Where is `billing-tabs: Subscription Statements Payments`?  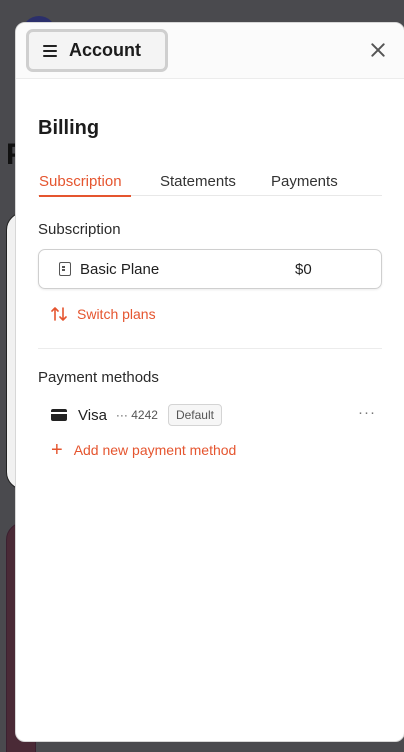
billing-tabs: Subscription Statements Payments is located at coordinates (210, 185).